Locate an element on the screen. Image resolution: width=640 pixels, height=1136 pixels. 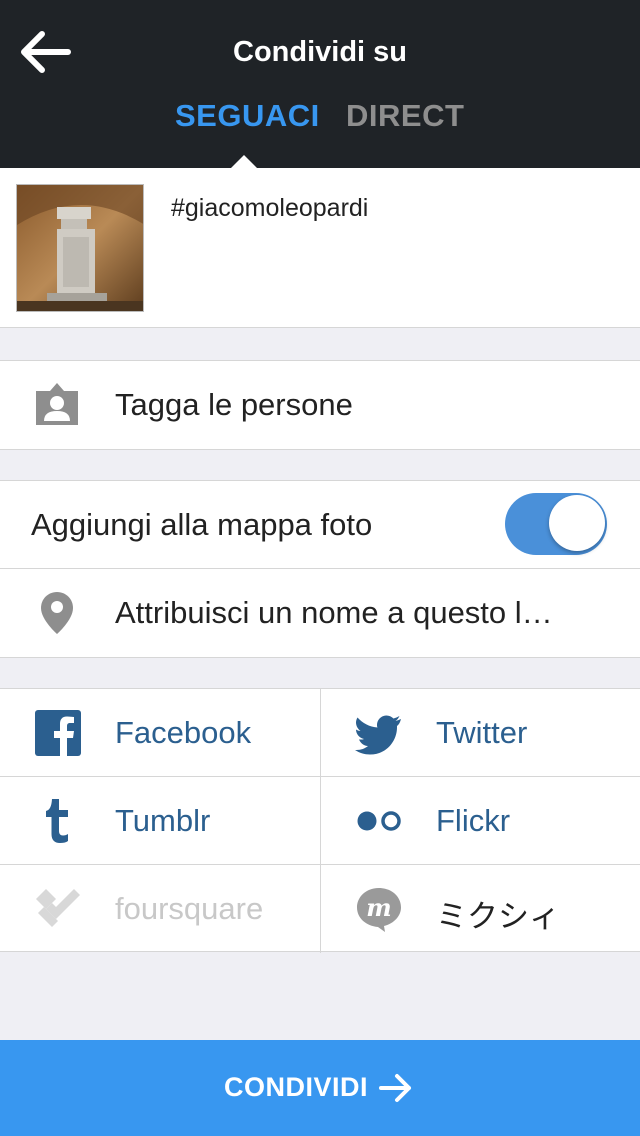
add-to-map-toggle is located at coordinates (556, 524).